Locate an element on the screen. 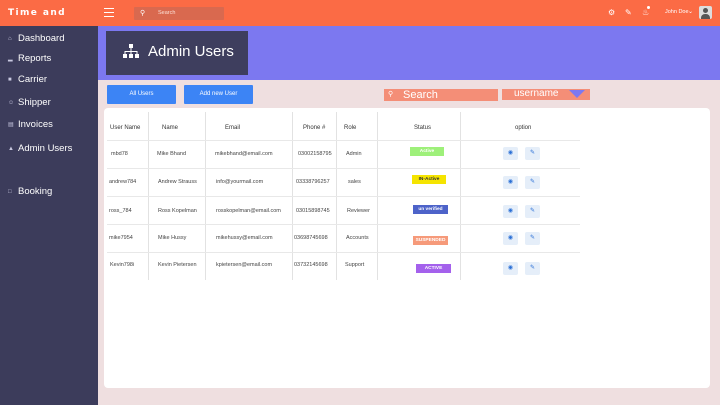 Image resolution: width=720 pixels, height=405 pixels. cell-phone: 03338796257 is located at coordinates (313, 182).